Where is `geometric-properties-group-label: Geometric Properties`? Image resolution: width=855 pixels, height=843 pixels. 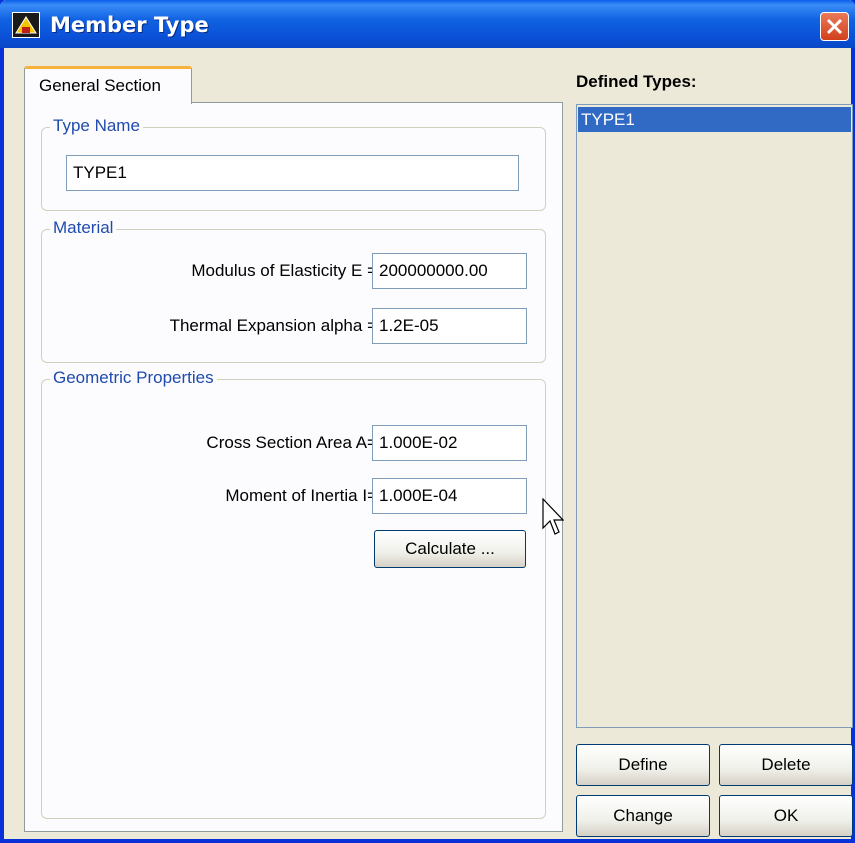 geometric-properties-group-label: Geometric Properties is located at coordinates (133, 378).